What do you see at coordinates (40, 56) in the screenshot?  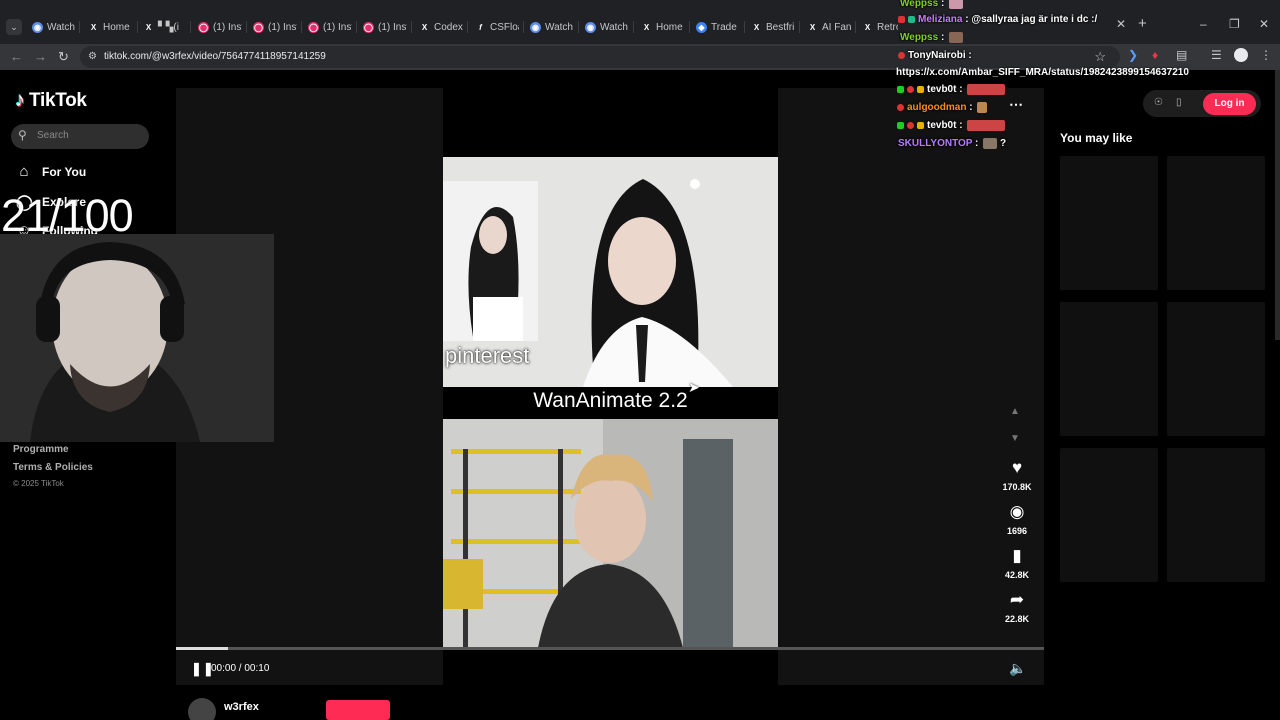 I see `forward-icon: →` at bounding box center [40, 56].